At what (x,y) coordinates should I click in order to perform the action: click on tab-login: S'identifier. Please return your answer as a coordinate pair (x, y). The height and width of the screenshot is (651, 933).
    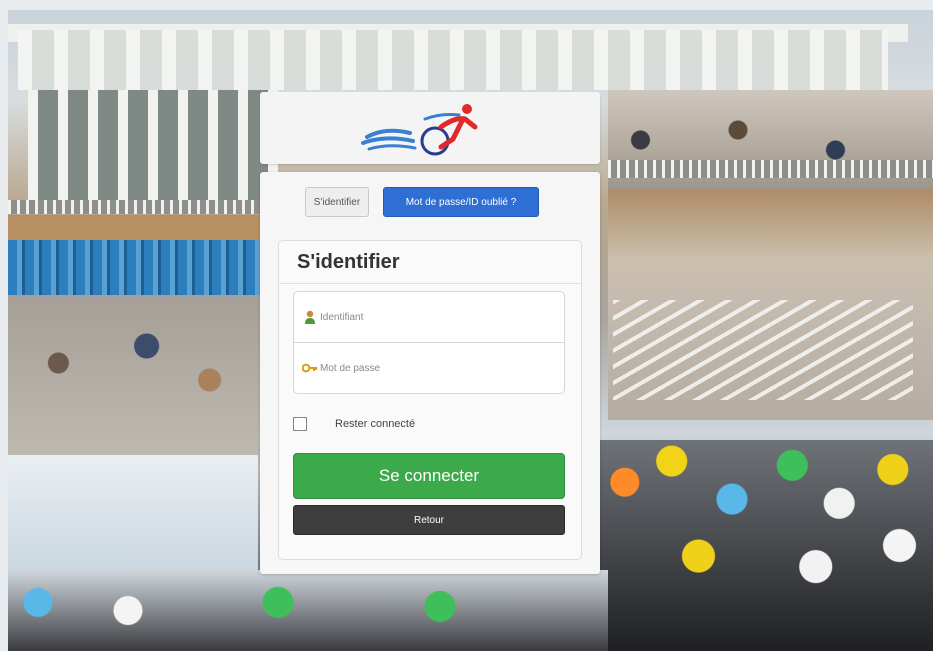
    Looking at the image, I should click on (337, 202).